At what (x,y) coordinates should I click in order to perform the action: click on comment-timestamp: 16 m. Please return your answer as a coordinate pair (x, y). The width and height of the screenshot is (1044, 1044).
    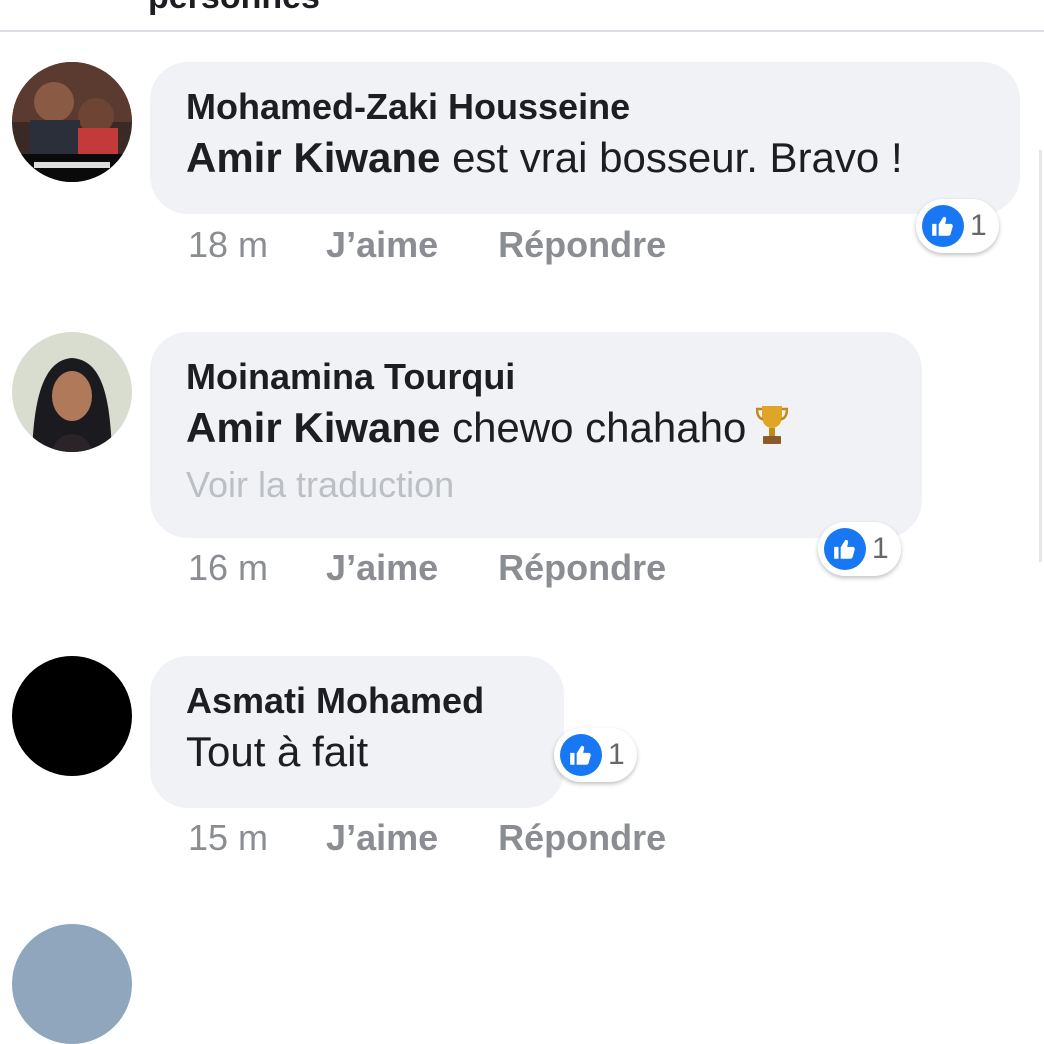
    Looking at the image, I should click on (228, 568).